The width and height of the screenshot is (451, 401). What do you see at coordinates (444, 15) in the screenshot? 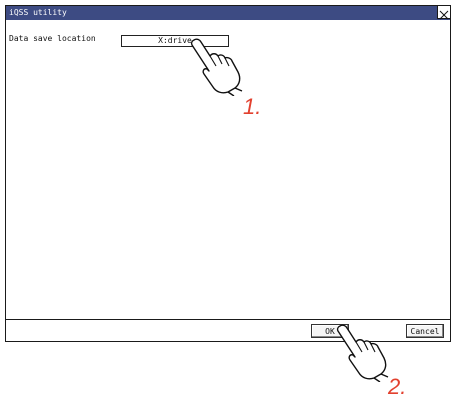
I see `close-icon` at bounding box center [444, 15].